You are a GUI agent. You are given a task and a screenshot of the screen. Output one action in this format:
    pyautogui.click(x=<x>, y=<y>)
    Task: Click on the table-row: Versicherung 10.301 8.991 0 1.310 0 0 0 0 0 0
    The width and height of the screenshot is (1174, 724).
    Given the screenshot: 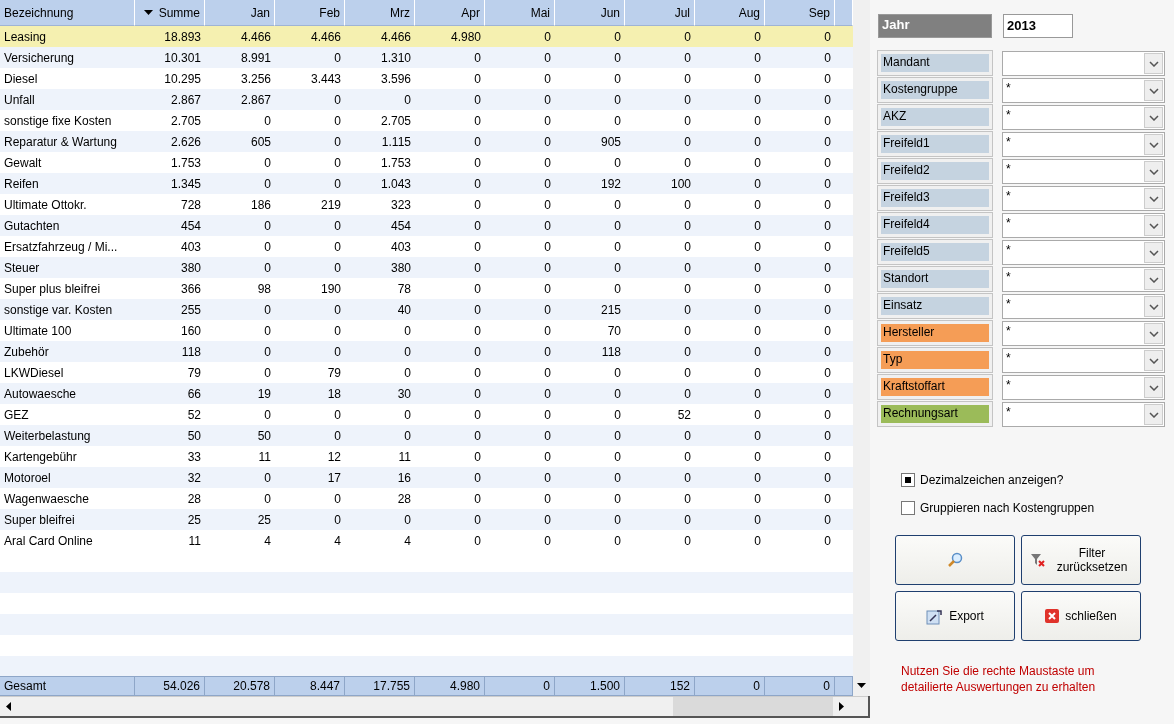 What is the action you would take?
    pyautogui.click(x=426, y=57)
    